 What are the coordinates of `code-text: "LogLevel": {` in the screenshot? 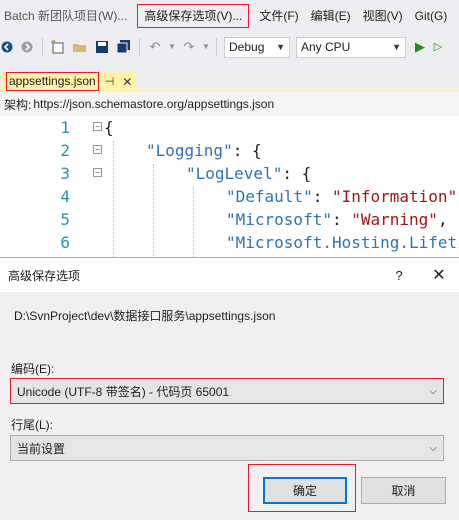 It's located at (248, 173).